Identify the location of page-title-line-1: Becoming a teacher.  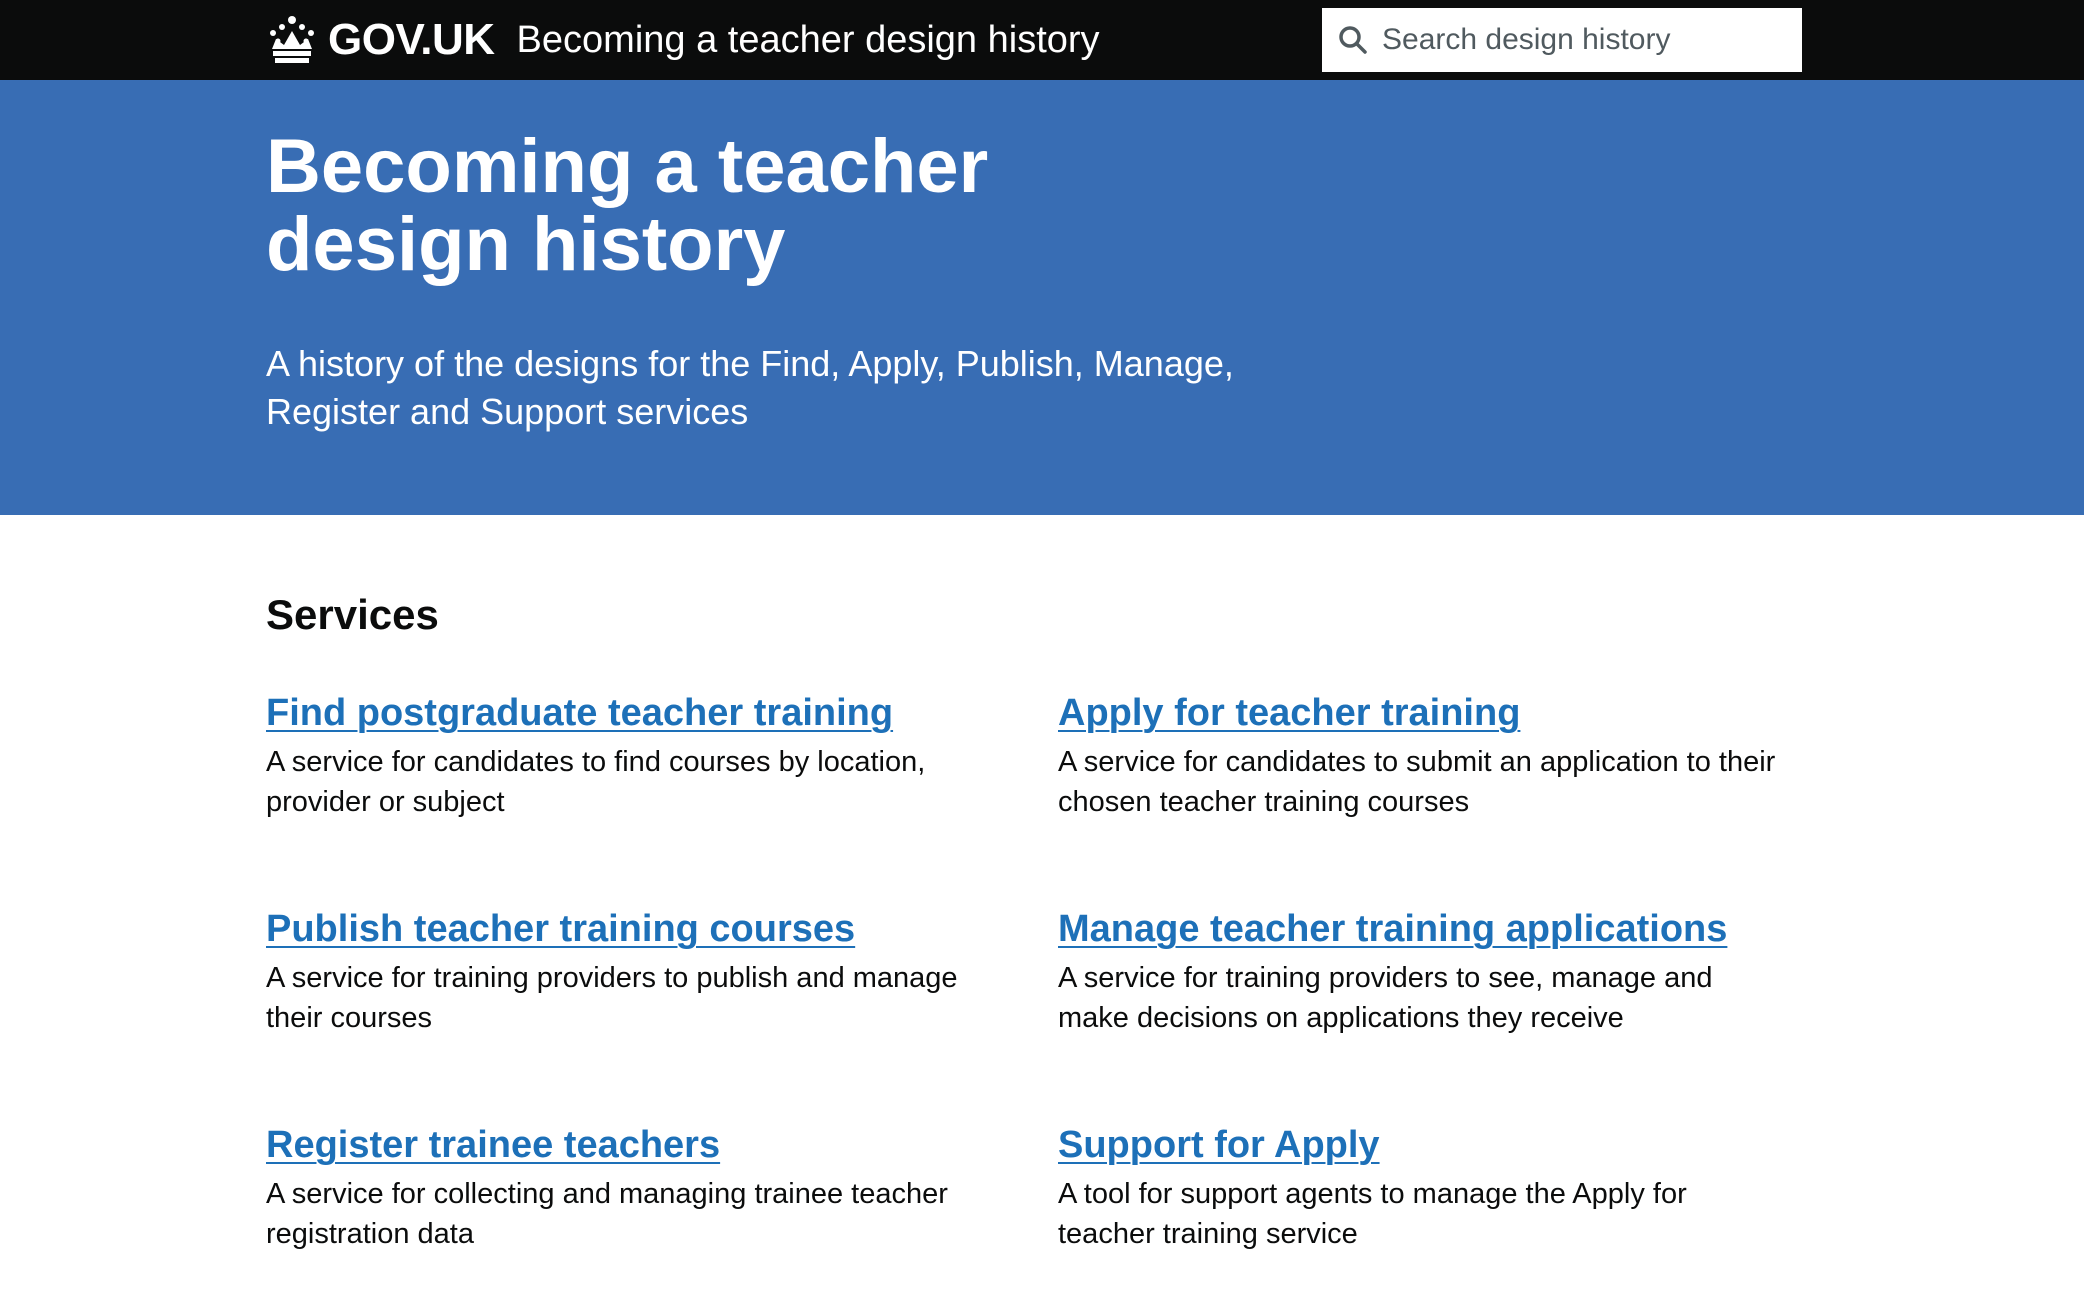
(627, 166).